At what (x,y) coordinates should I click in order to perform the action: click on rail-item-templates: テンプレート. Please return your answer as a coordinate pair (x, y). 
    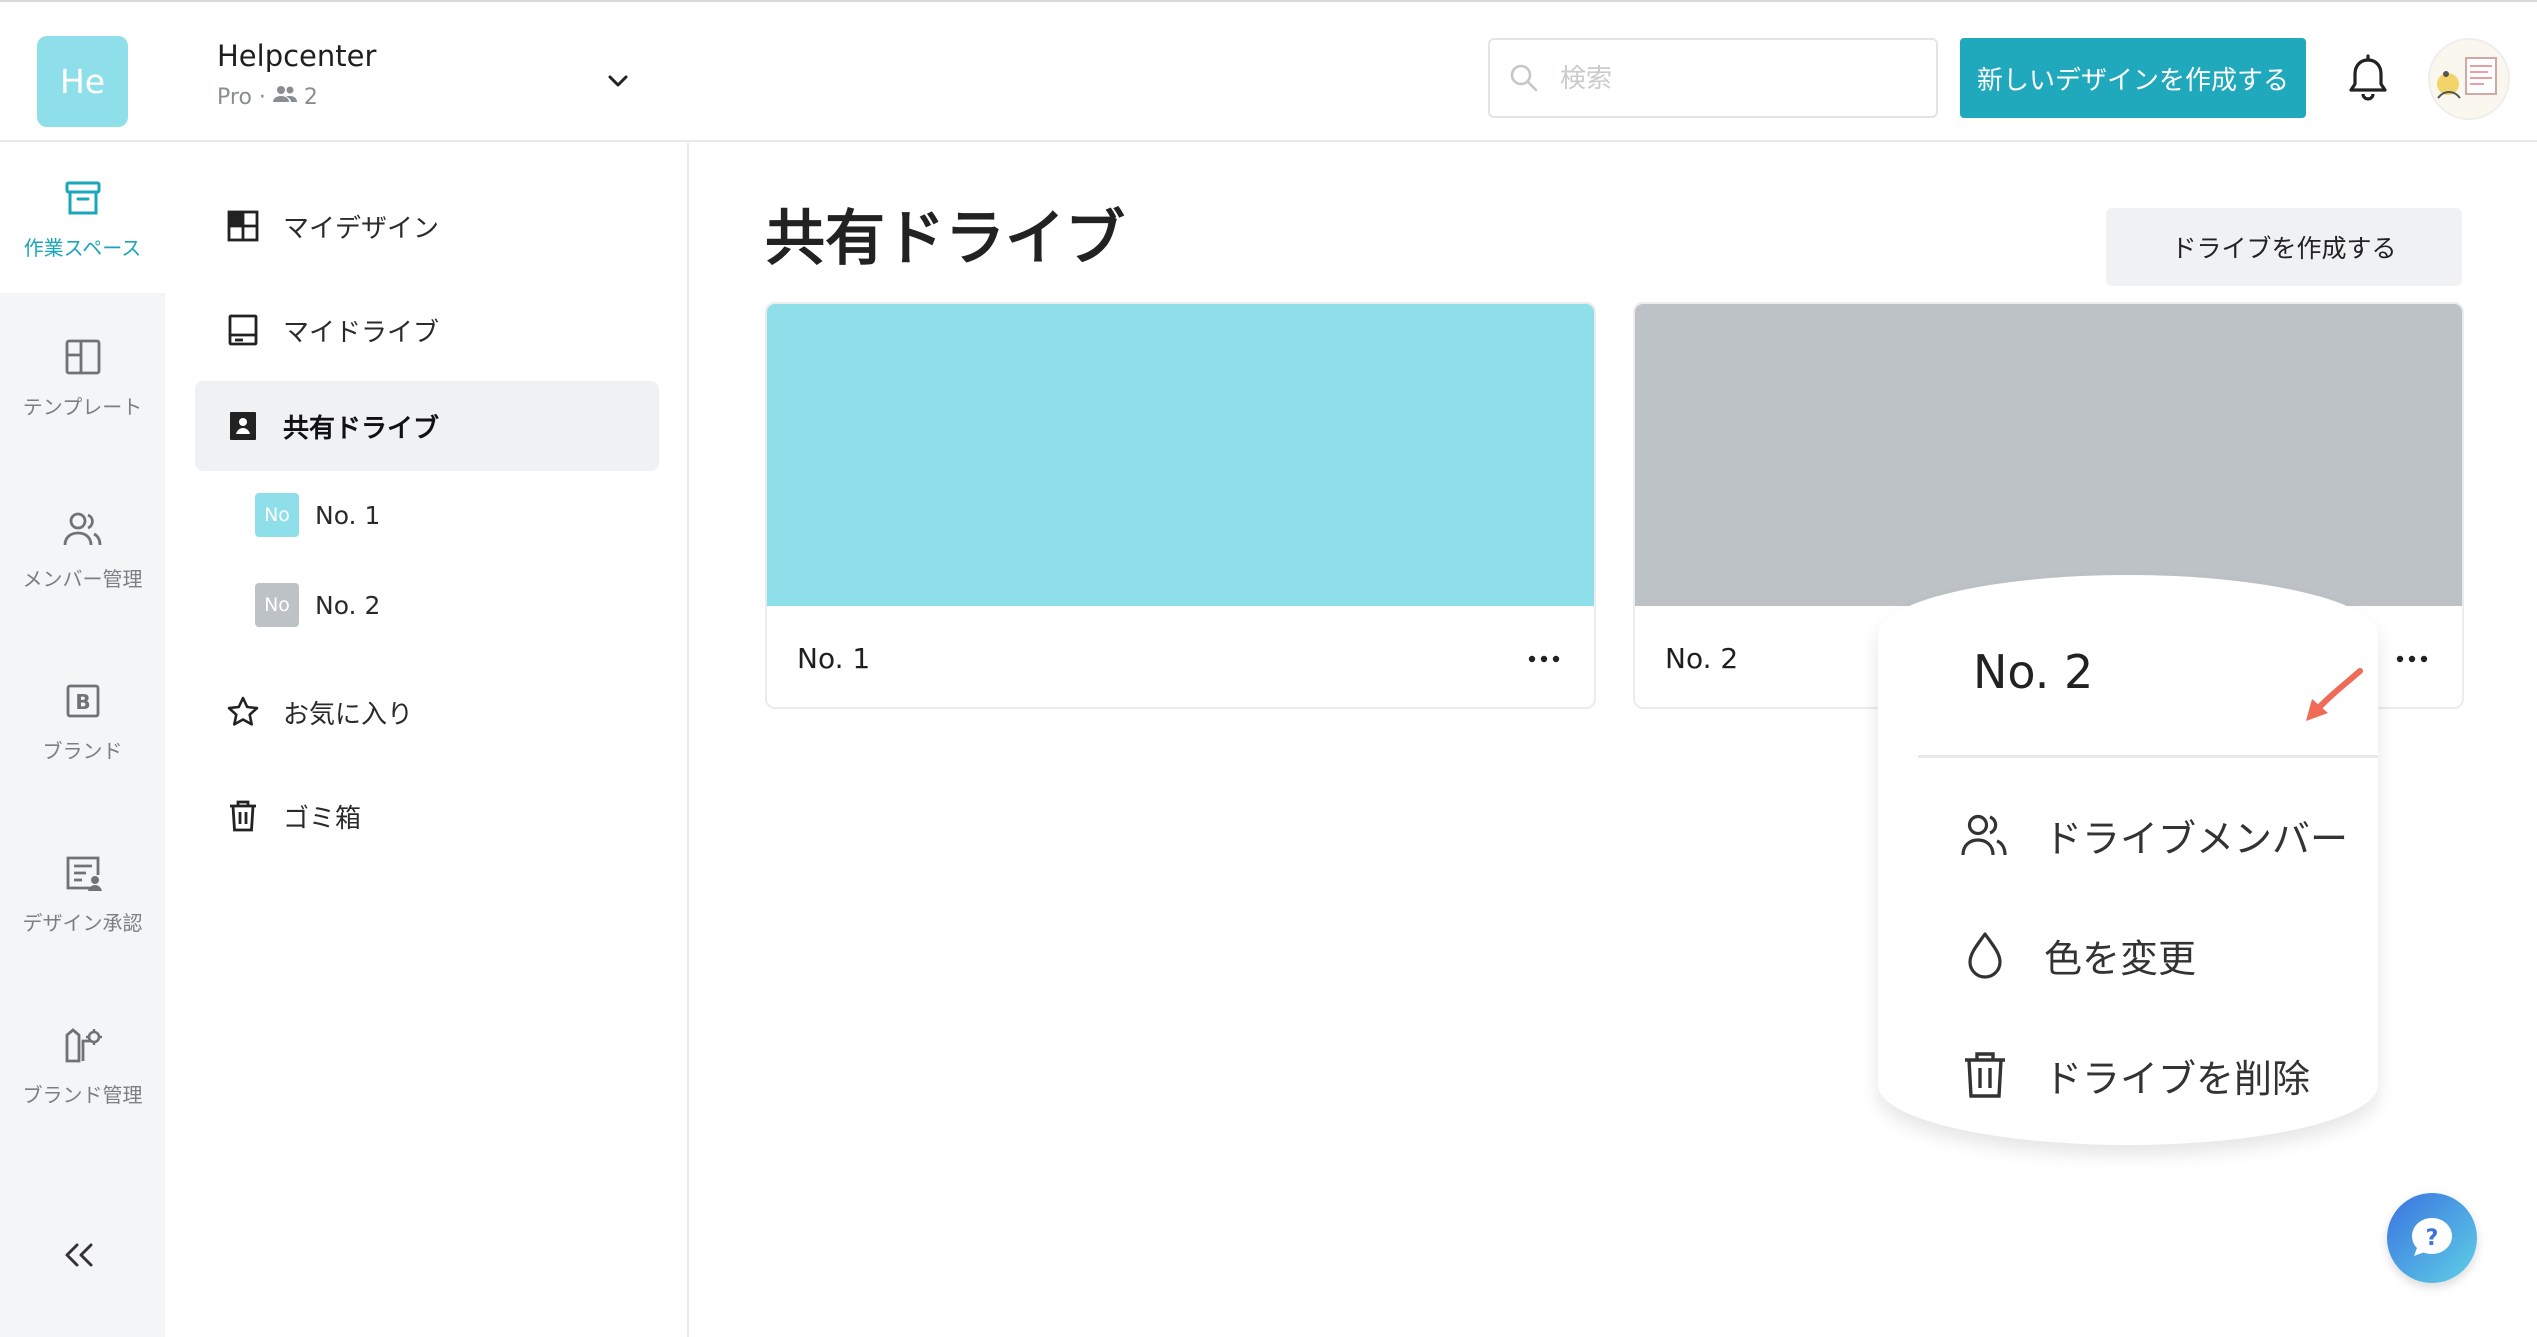
    Looking at the image, I should click on (82, 377).